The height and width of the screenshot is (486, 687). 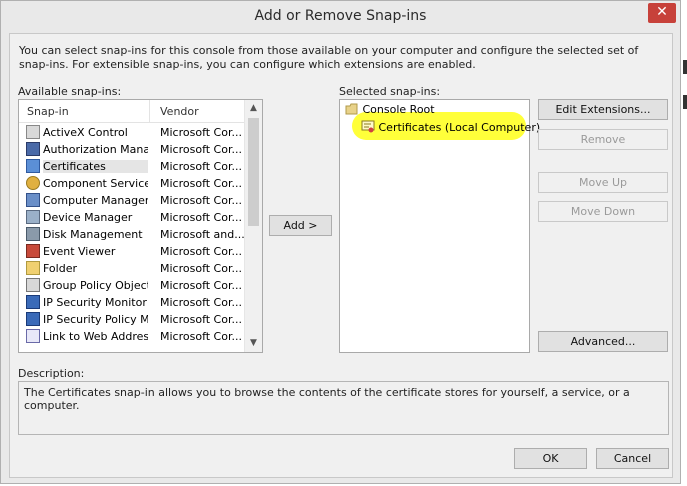 I want to click on snapin-name: Folder, so click(x=60, y=268).